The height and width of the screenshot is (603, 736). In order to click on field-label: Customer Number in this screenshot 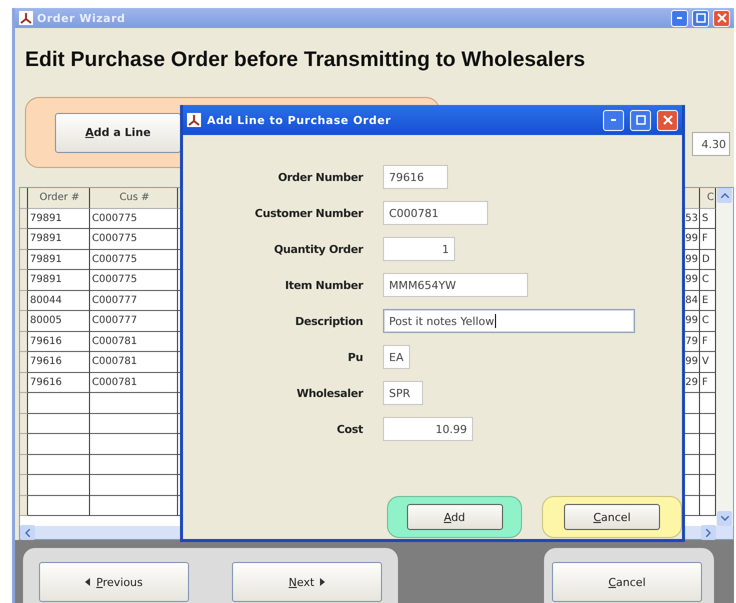, I will do `click(308, 213)`.